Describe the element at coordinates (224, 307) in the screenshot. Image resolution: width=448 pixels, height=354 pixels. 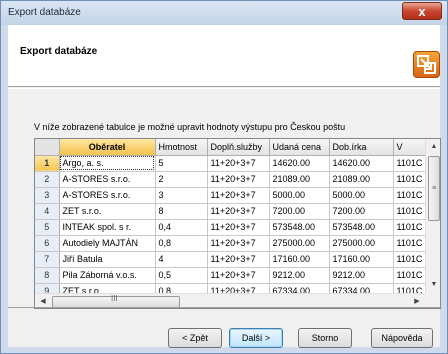
I see `footer-separator` at that location.